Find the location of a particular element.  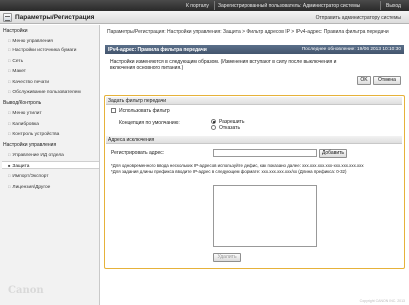

sidebar-item-import-export: Импорт/Экспорт is located at coordinates (28, 176).